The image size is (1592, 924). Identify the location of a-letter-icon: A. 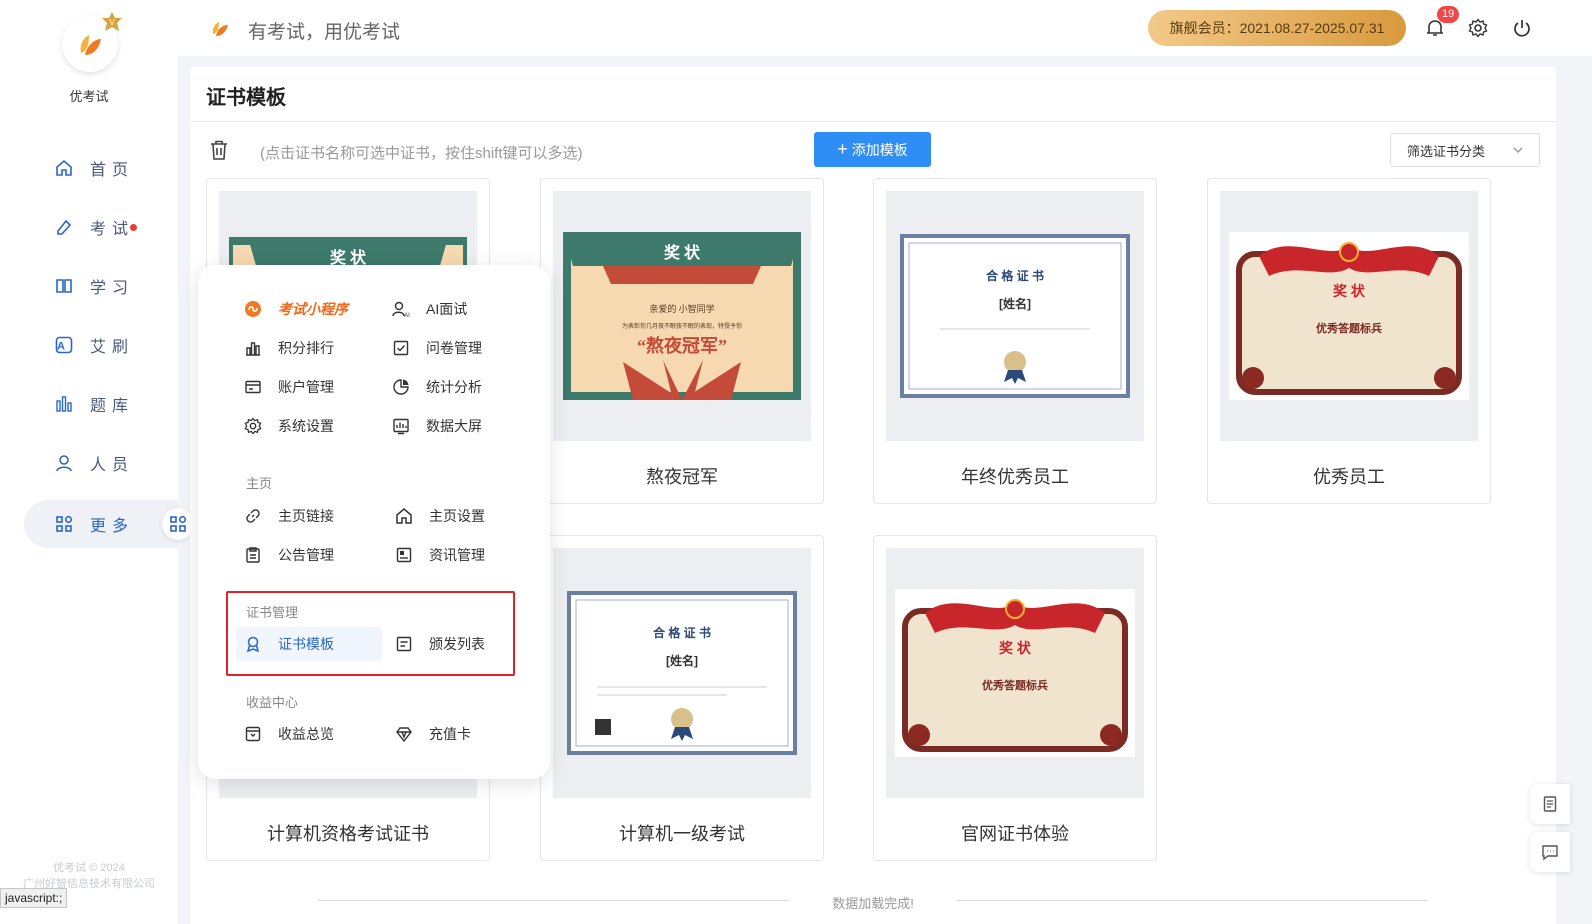
(64, 345).